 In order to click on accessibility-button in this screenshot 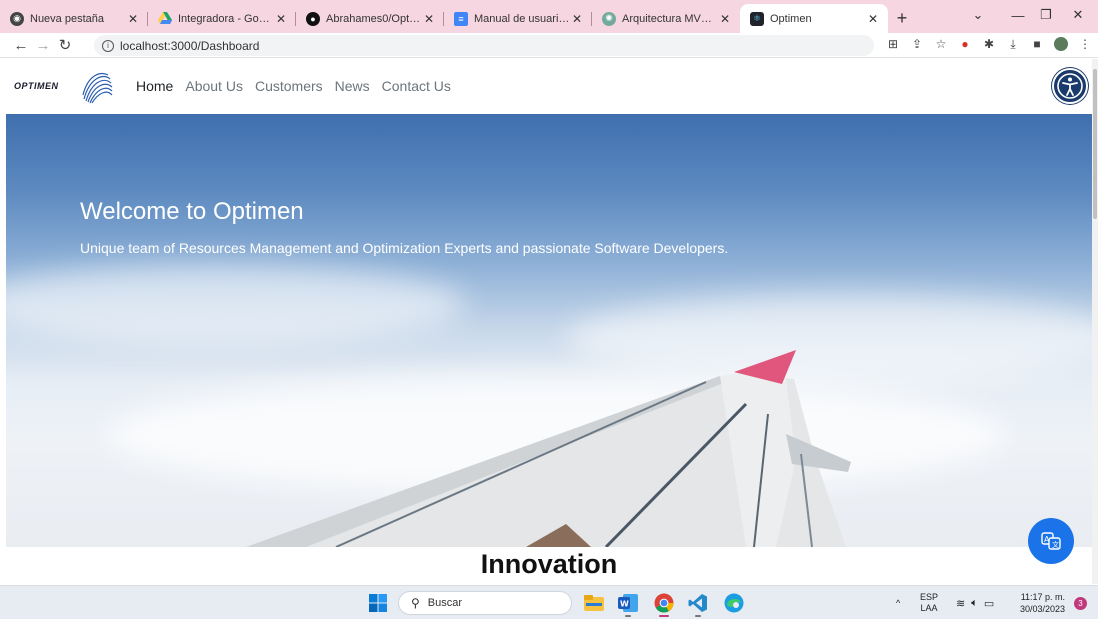, I will do `click(1070, 86)`.